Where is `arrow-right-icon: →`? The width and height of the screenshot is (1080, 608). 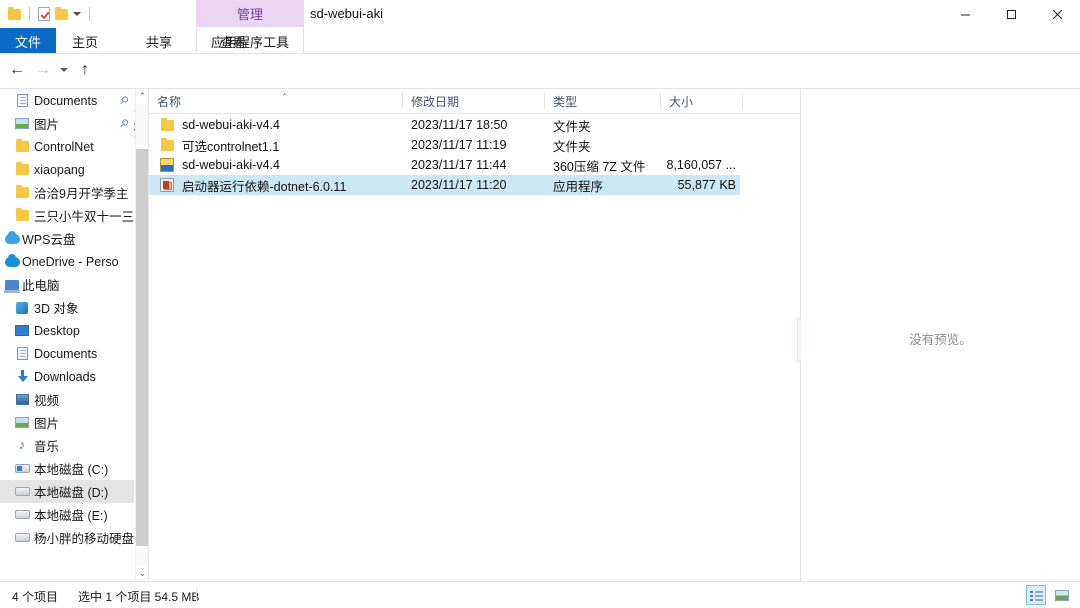 arrow-right-icon: → is located at coordinates (43, 69).